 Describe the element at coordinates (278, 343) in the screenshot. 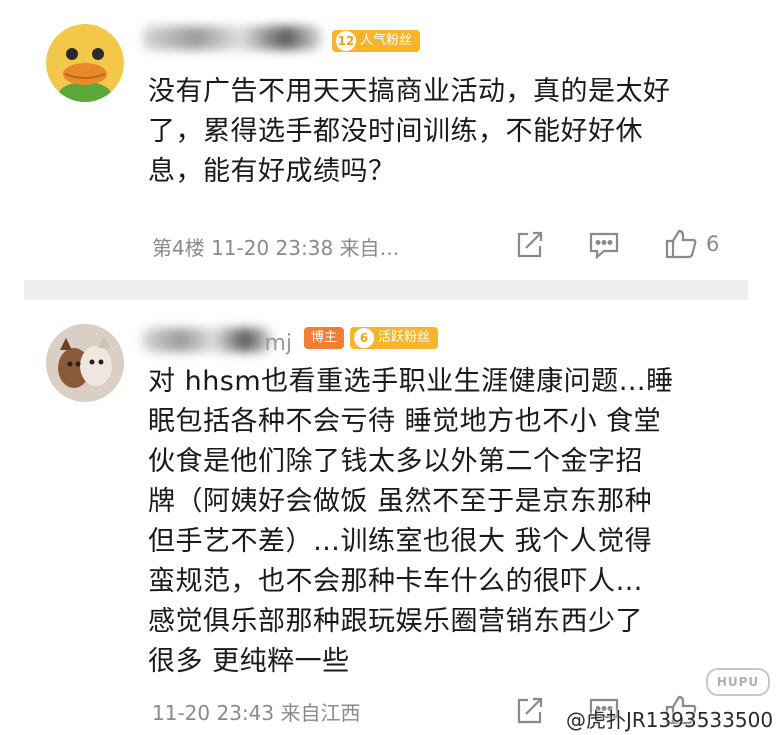

I see `username-tail: mj` at that location.